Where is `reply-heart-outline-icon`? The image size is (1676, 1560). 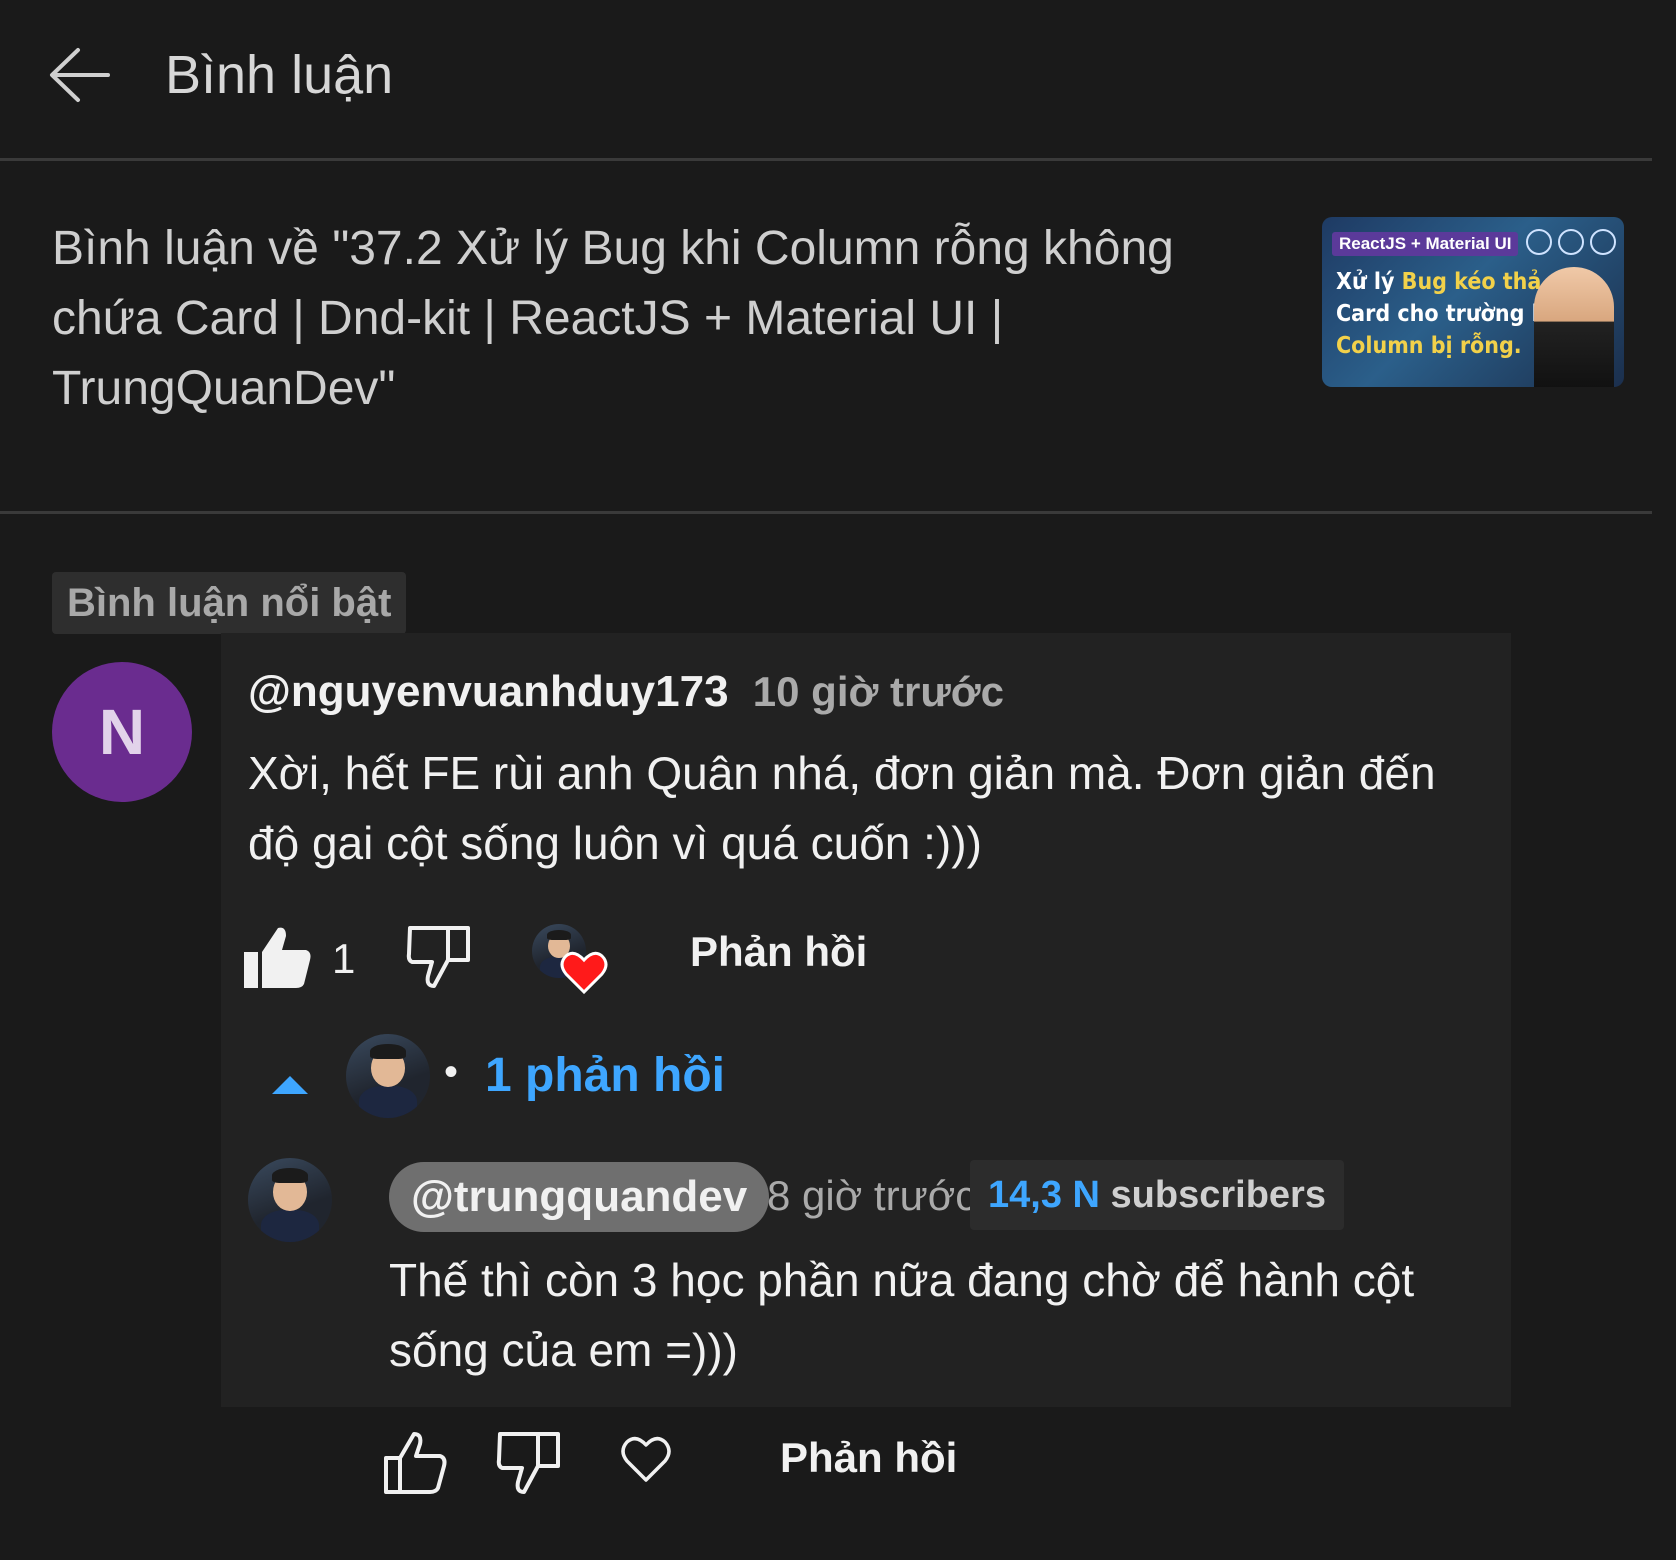
reply-heart-outline-icon is located at coordinates (646, 1459).